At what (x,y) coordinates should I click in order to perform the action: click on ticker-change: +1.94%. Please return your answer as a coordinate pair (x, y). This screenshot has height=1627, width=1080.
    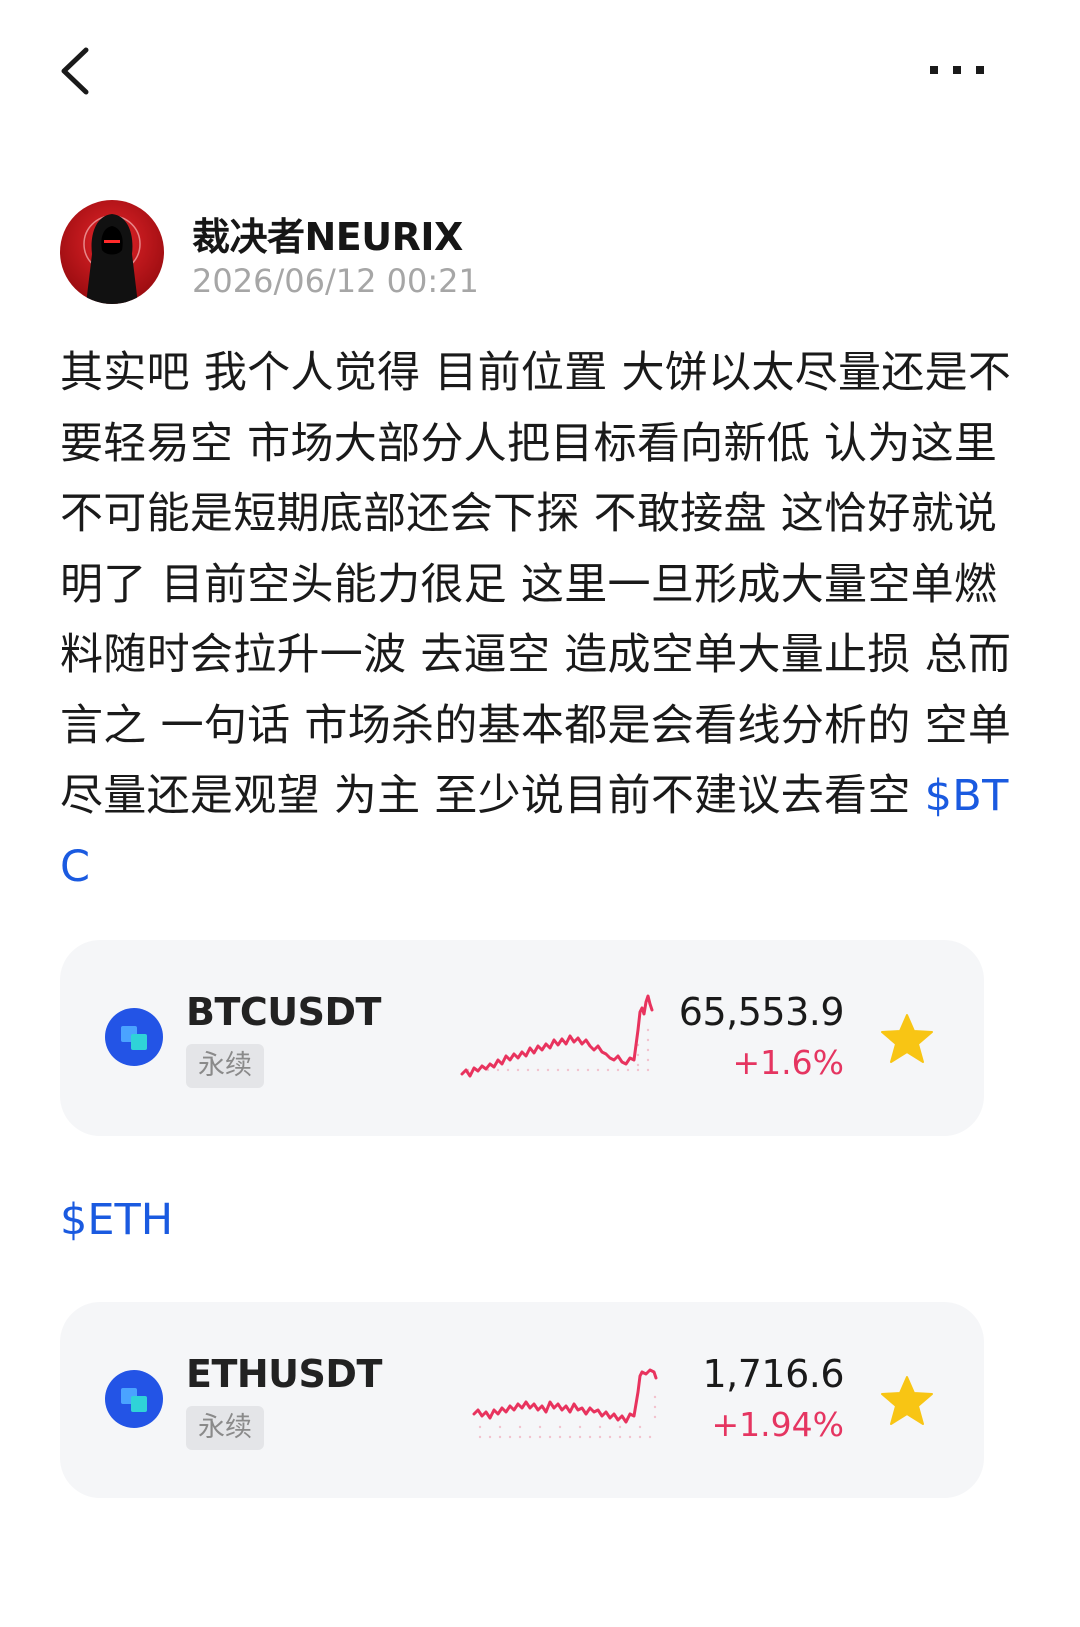
    Looking at the image, I should click on (777, 1424).